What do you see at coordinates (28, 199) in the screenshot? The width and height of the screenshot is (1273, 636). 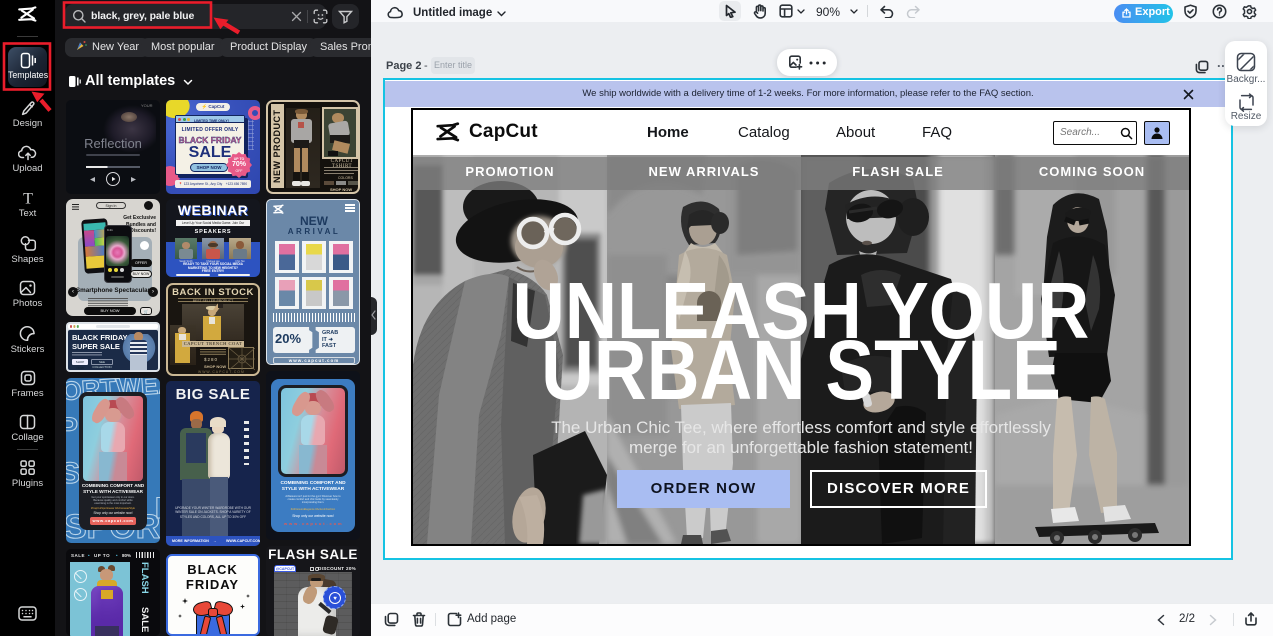 I see `svg-text: T` at bounding box center [28, 199].